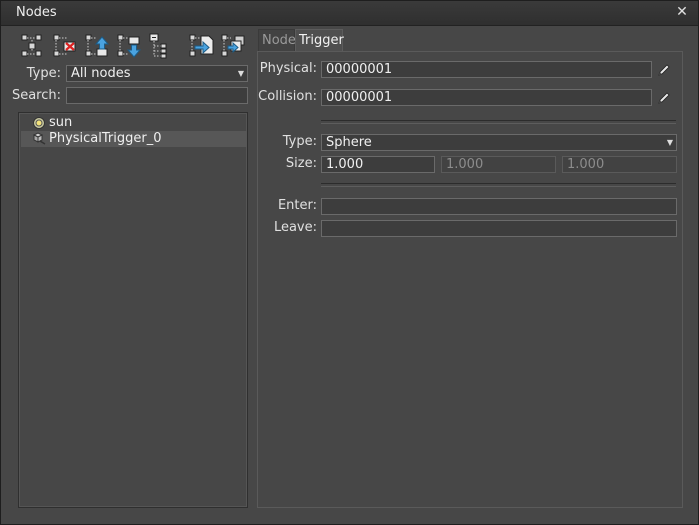  I want to click on panel-splitter, so click(253, 269).